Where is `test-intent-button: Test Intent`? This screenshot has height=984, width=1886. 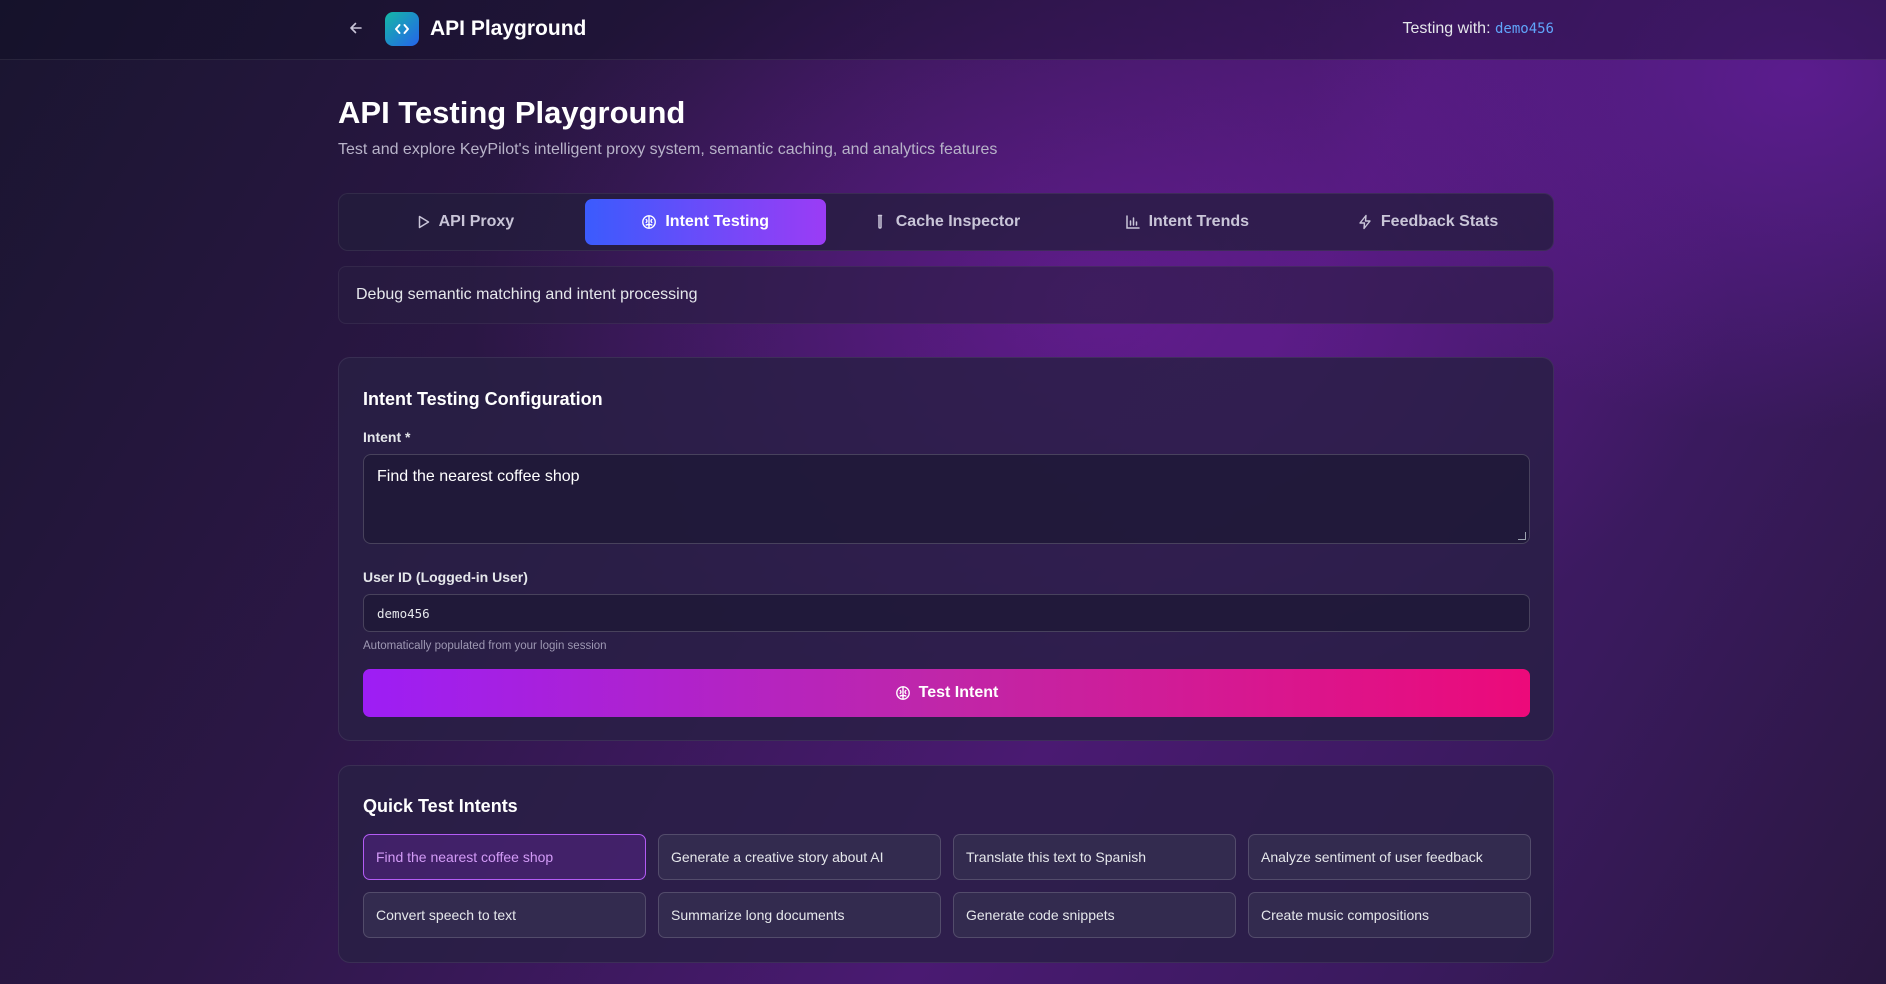
test-intent-button: Test Intent is located at coordinates (946, 693).